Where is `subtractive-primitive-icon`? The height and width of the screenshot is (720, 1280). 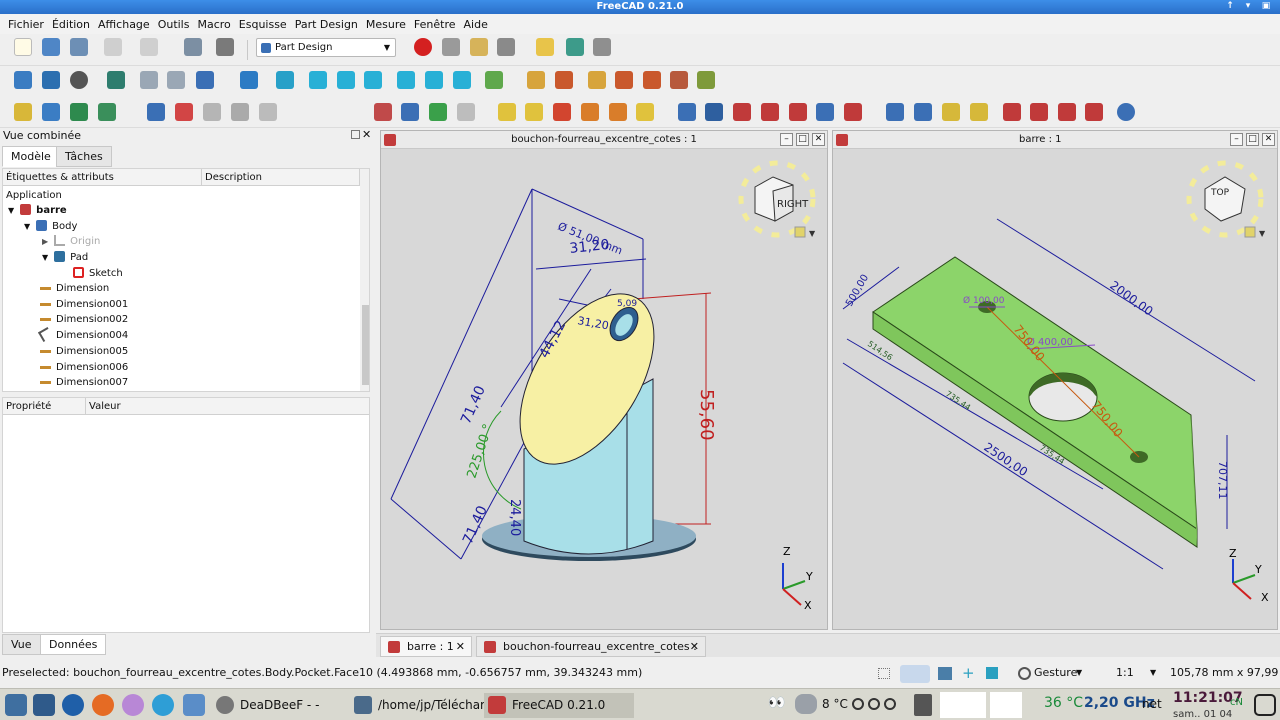 subtractive-primitive-icon is located at coordinates (853, 112).